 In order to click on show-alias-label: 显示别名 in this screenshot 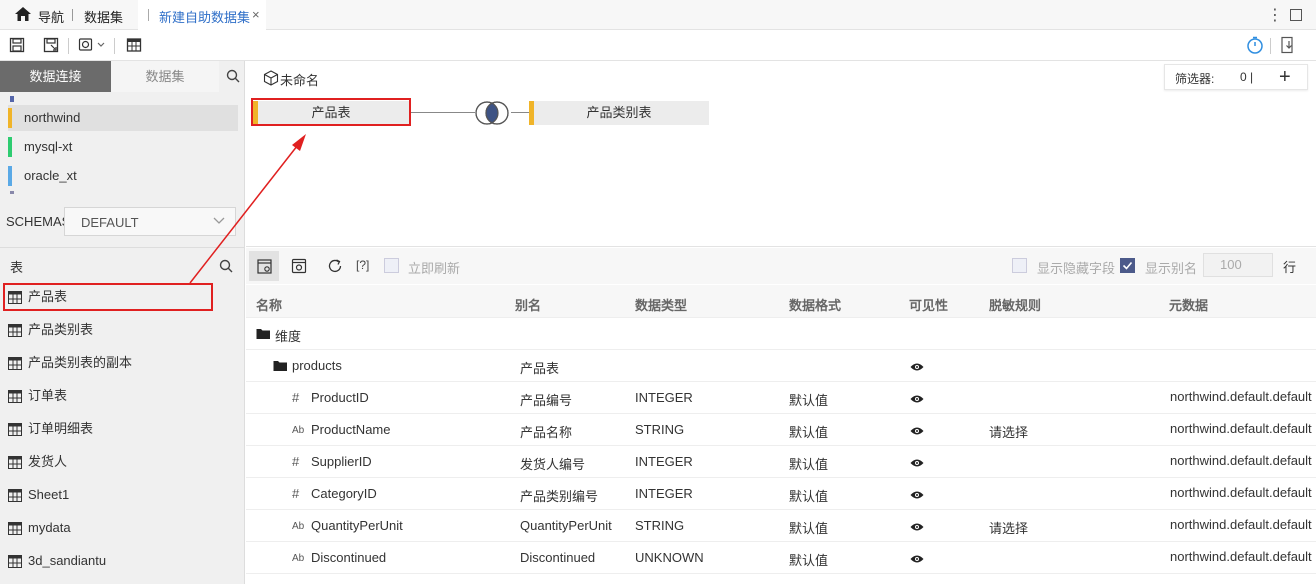, I will do `click(1171, 268)`.